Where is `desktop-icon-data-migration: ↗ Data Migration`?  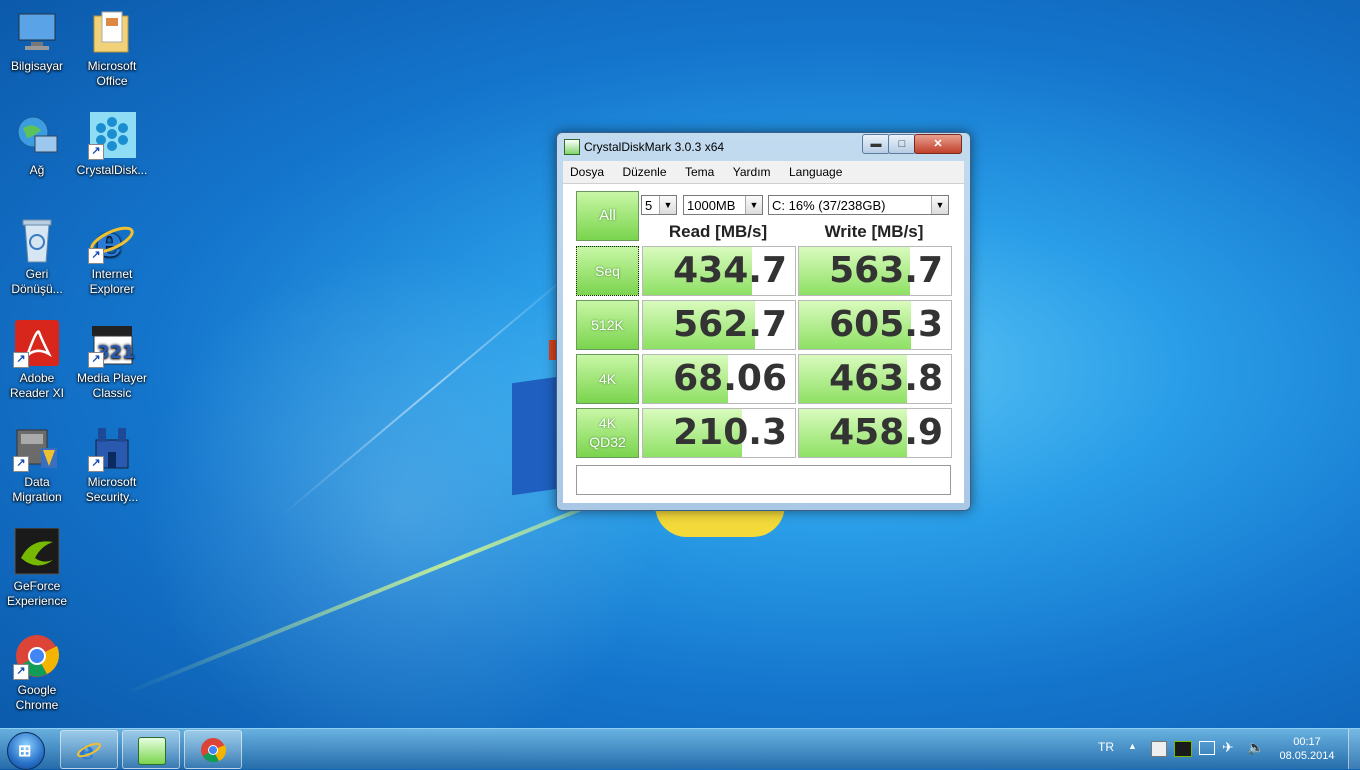
desktop-icon-data-migration: ↗ Data Migration is located at coordinates (37, 464).